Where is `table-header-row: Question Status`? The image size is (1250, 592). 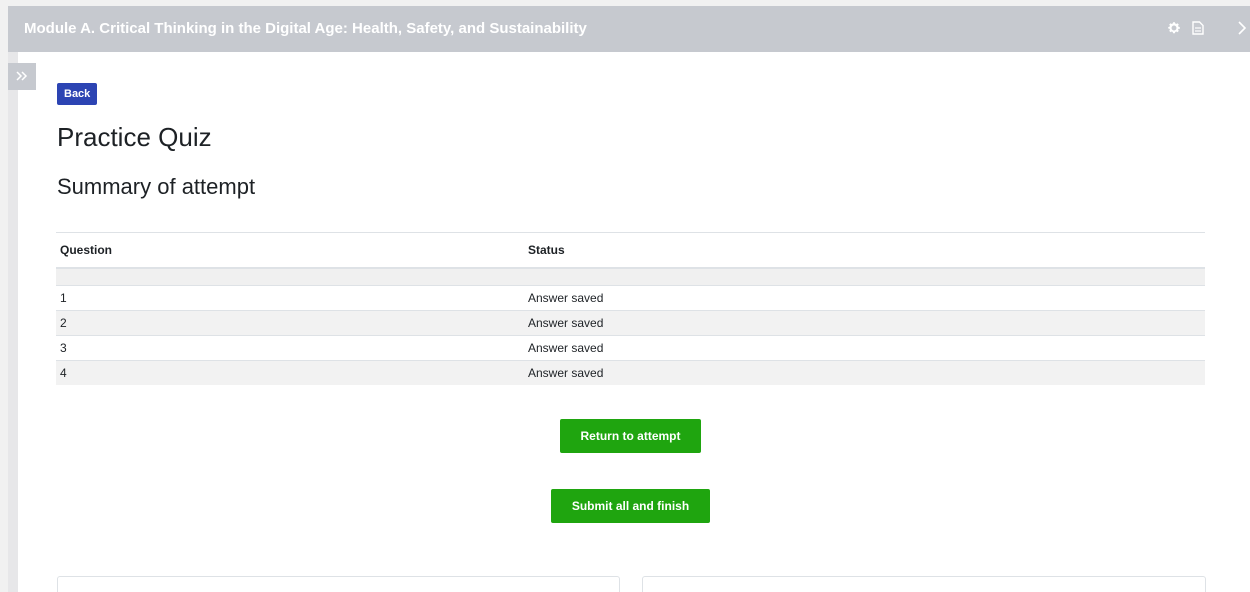 table-header-row: Question Status is located at coordinates (630, 250).